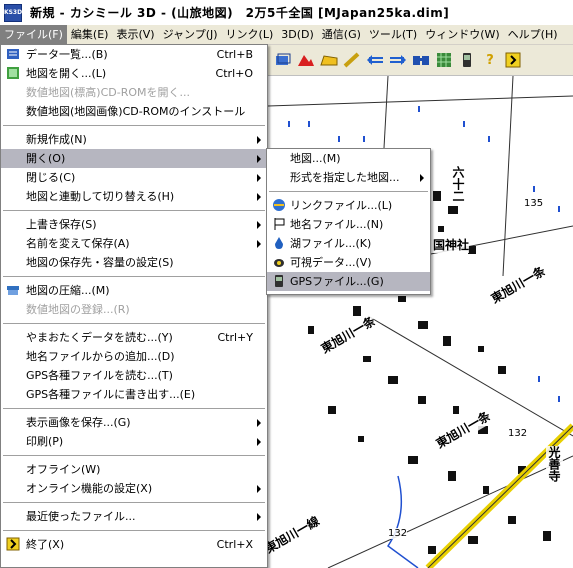  I want to click on menu-tools: ツール(T), so click(393, 34).